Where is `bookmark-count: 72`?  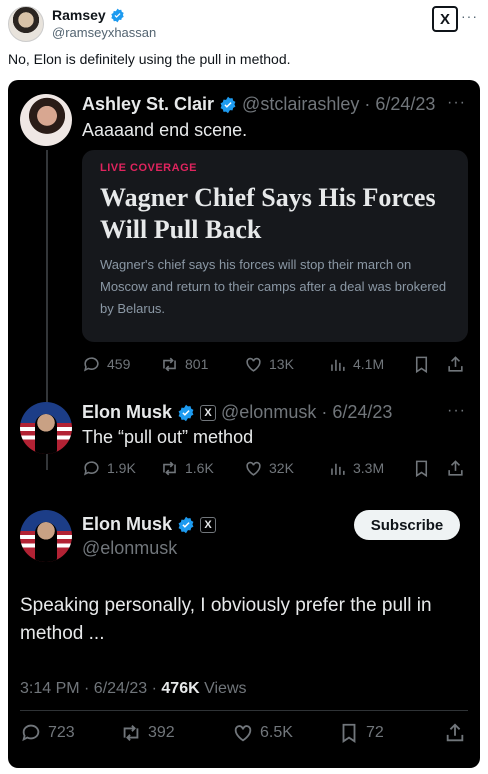 bookmark-count: 72 is located at coordinates (375, 732).